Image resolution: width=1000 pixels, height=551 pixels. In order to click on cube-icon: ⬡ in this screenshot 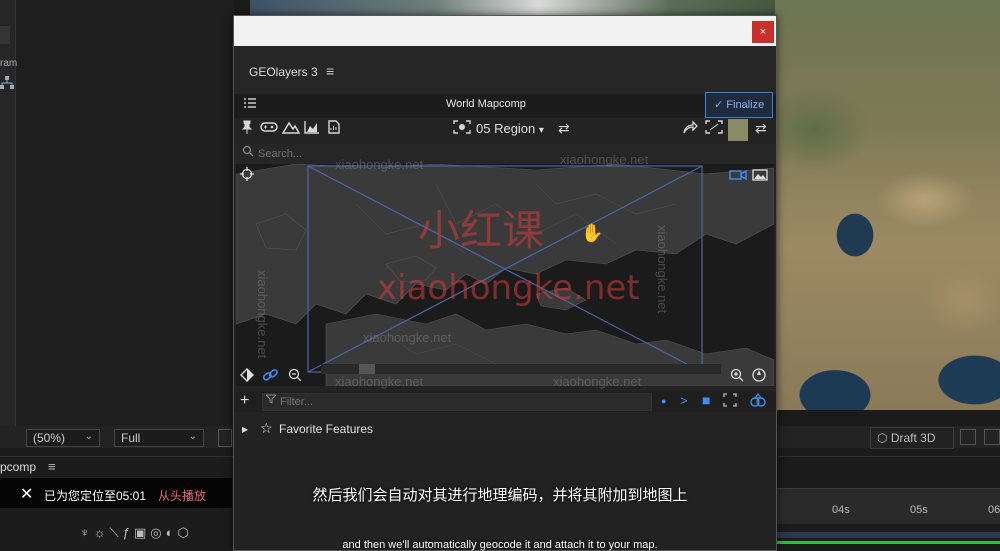, I will do `click(882, 438)`.